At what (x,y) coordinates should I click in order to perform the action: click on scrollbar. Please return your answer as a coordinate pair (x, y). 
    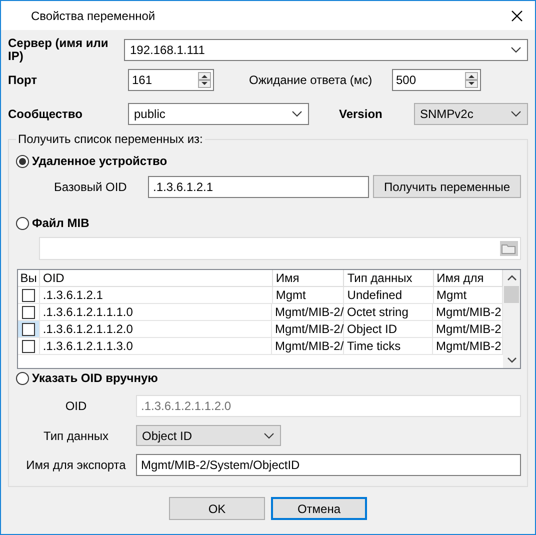
    Looking at the image, I should click on (511, 319).